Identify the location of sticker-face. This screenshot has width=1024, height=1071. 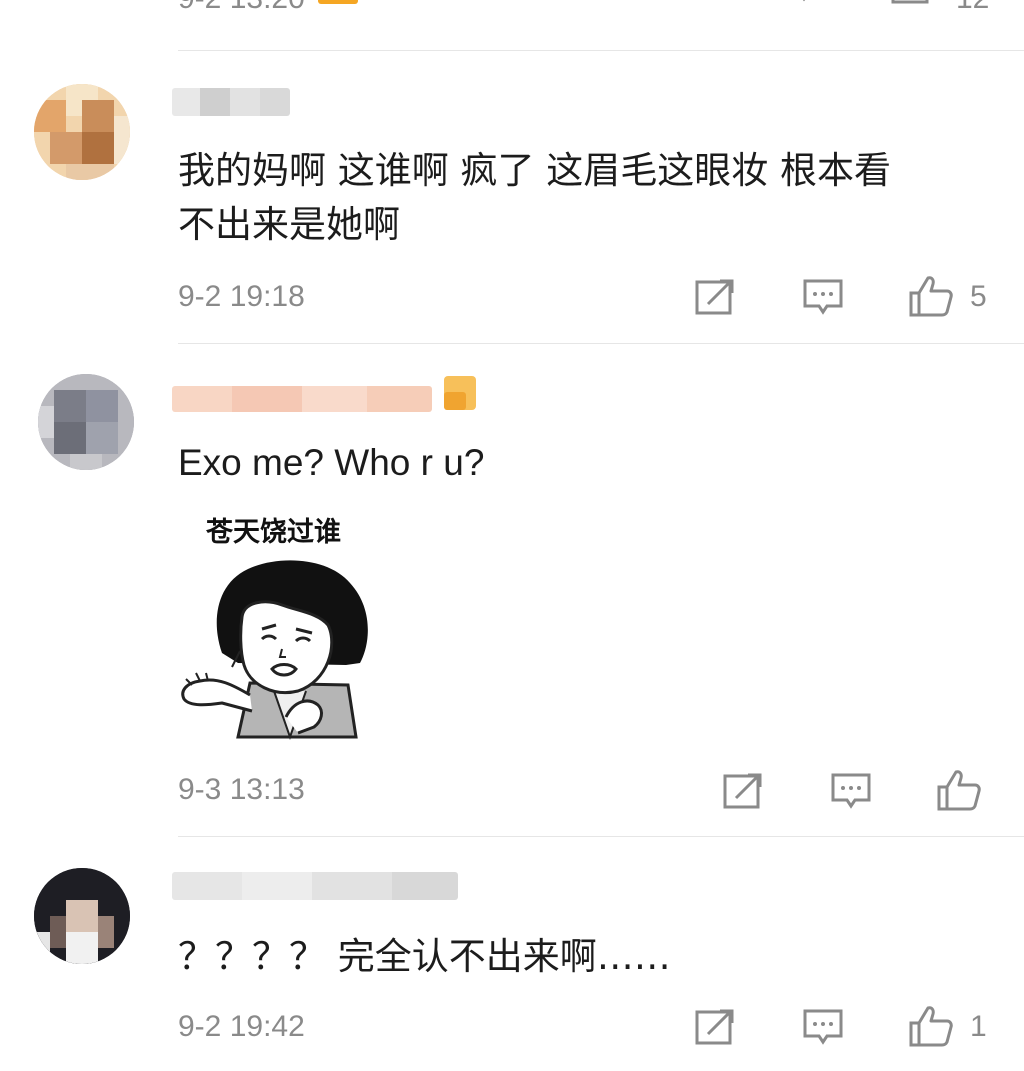
(274, 650).